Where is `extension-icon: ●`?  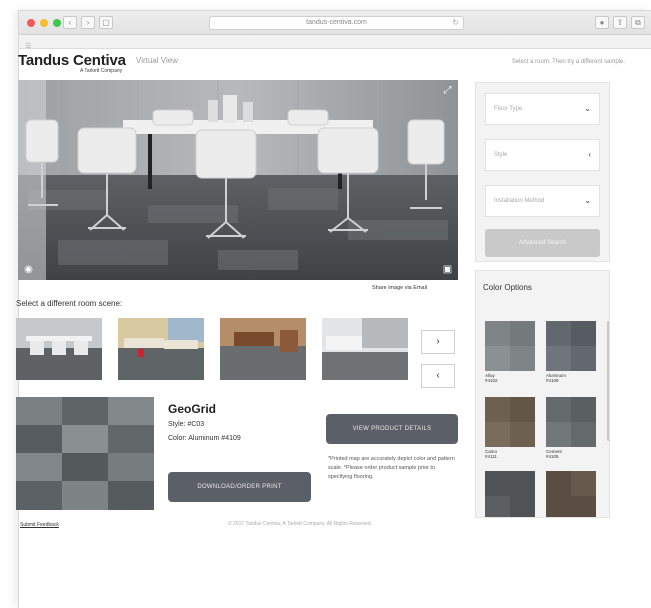 extension-icon: ● is located at coordinates (602, 22).